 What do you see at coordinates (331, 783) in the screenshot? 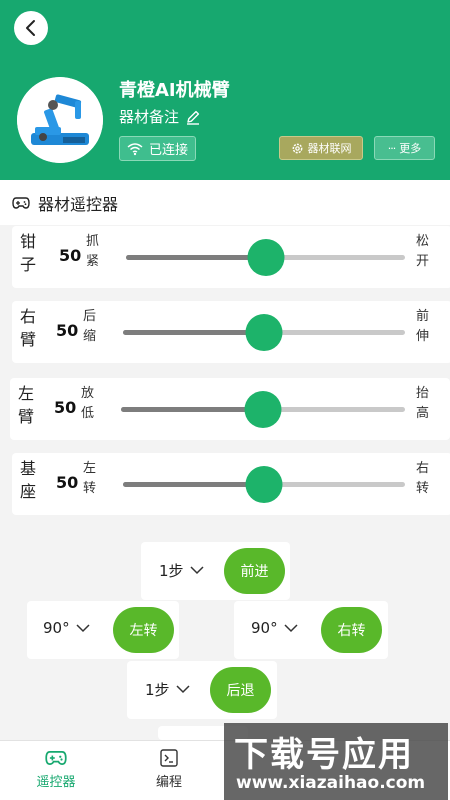
I see `watermark-url: www.xiazaihao.com` at bounding box center [331, 783].